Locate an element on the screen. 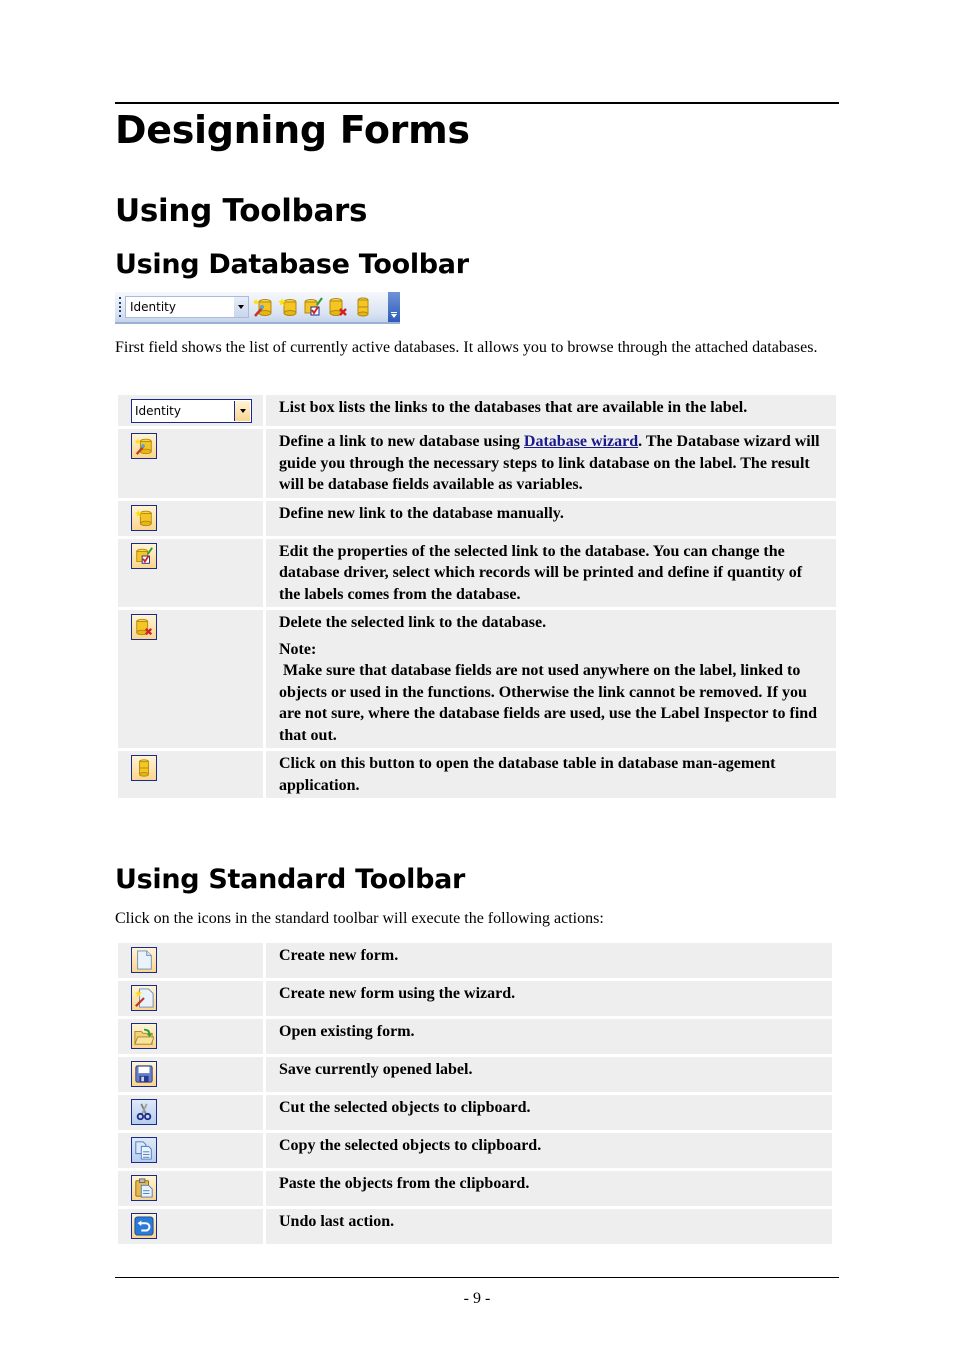 The image size is (954, 1350). database-wizard-link: Database wizard is located at coordinates (581, 441).